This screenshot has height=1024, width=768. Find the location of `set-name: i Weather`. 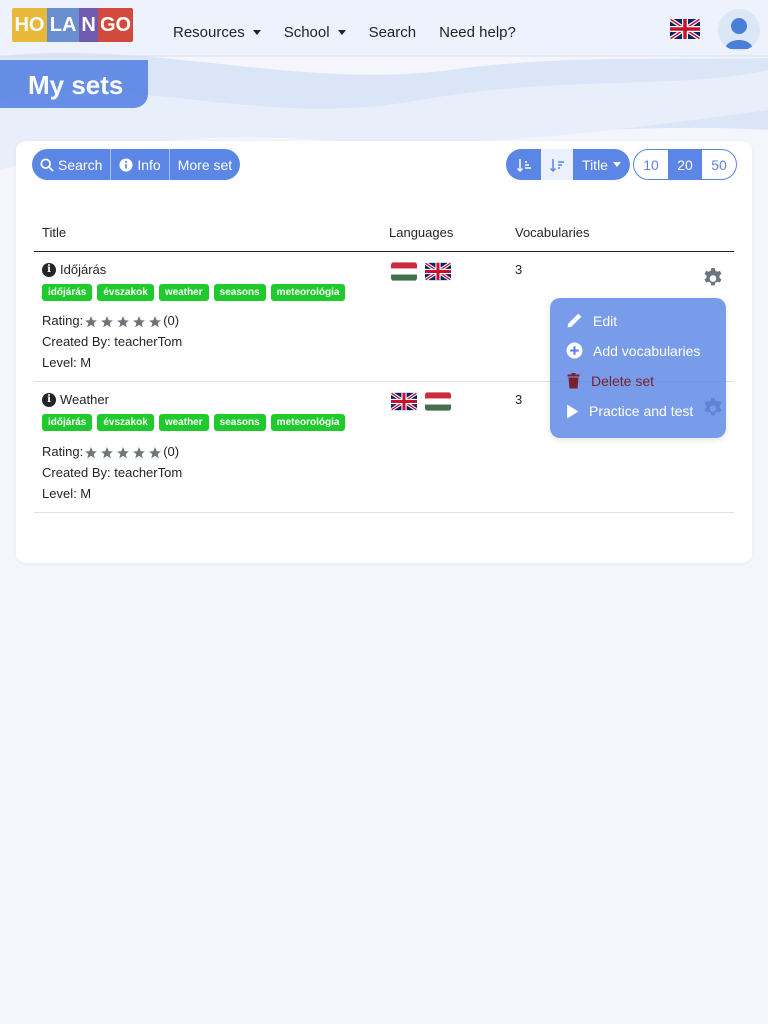

set-name: i Weather is located at coordinates (75, 399).